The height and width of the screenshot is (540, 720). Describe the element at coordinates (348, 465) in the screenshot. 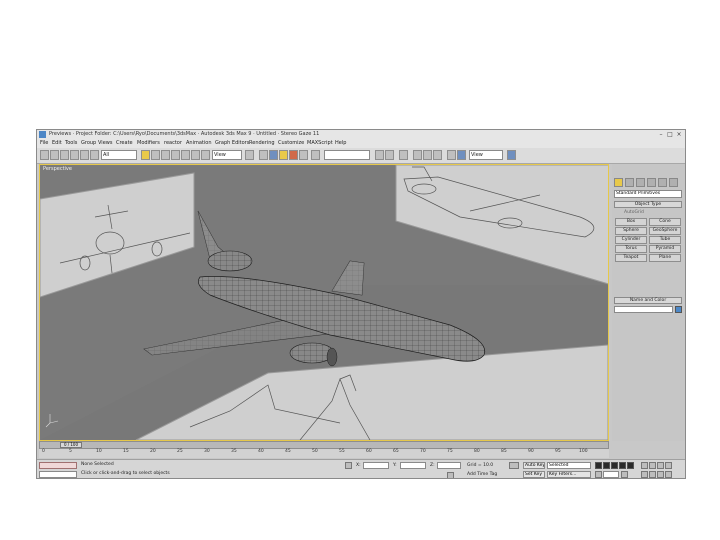

I see `lock-selection-icon` at that location.